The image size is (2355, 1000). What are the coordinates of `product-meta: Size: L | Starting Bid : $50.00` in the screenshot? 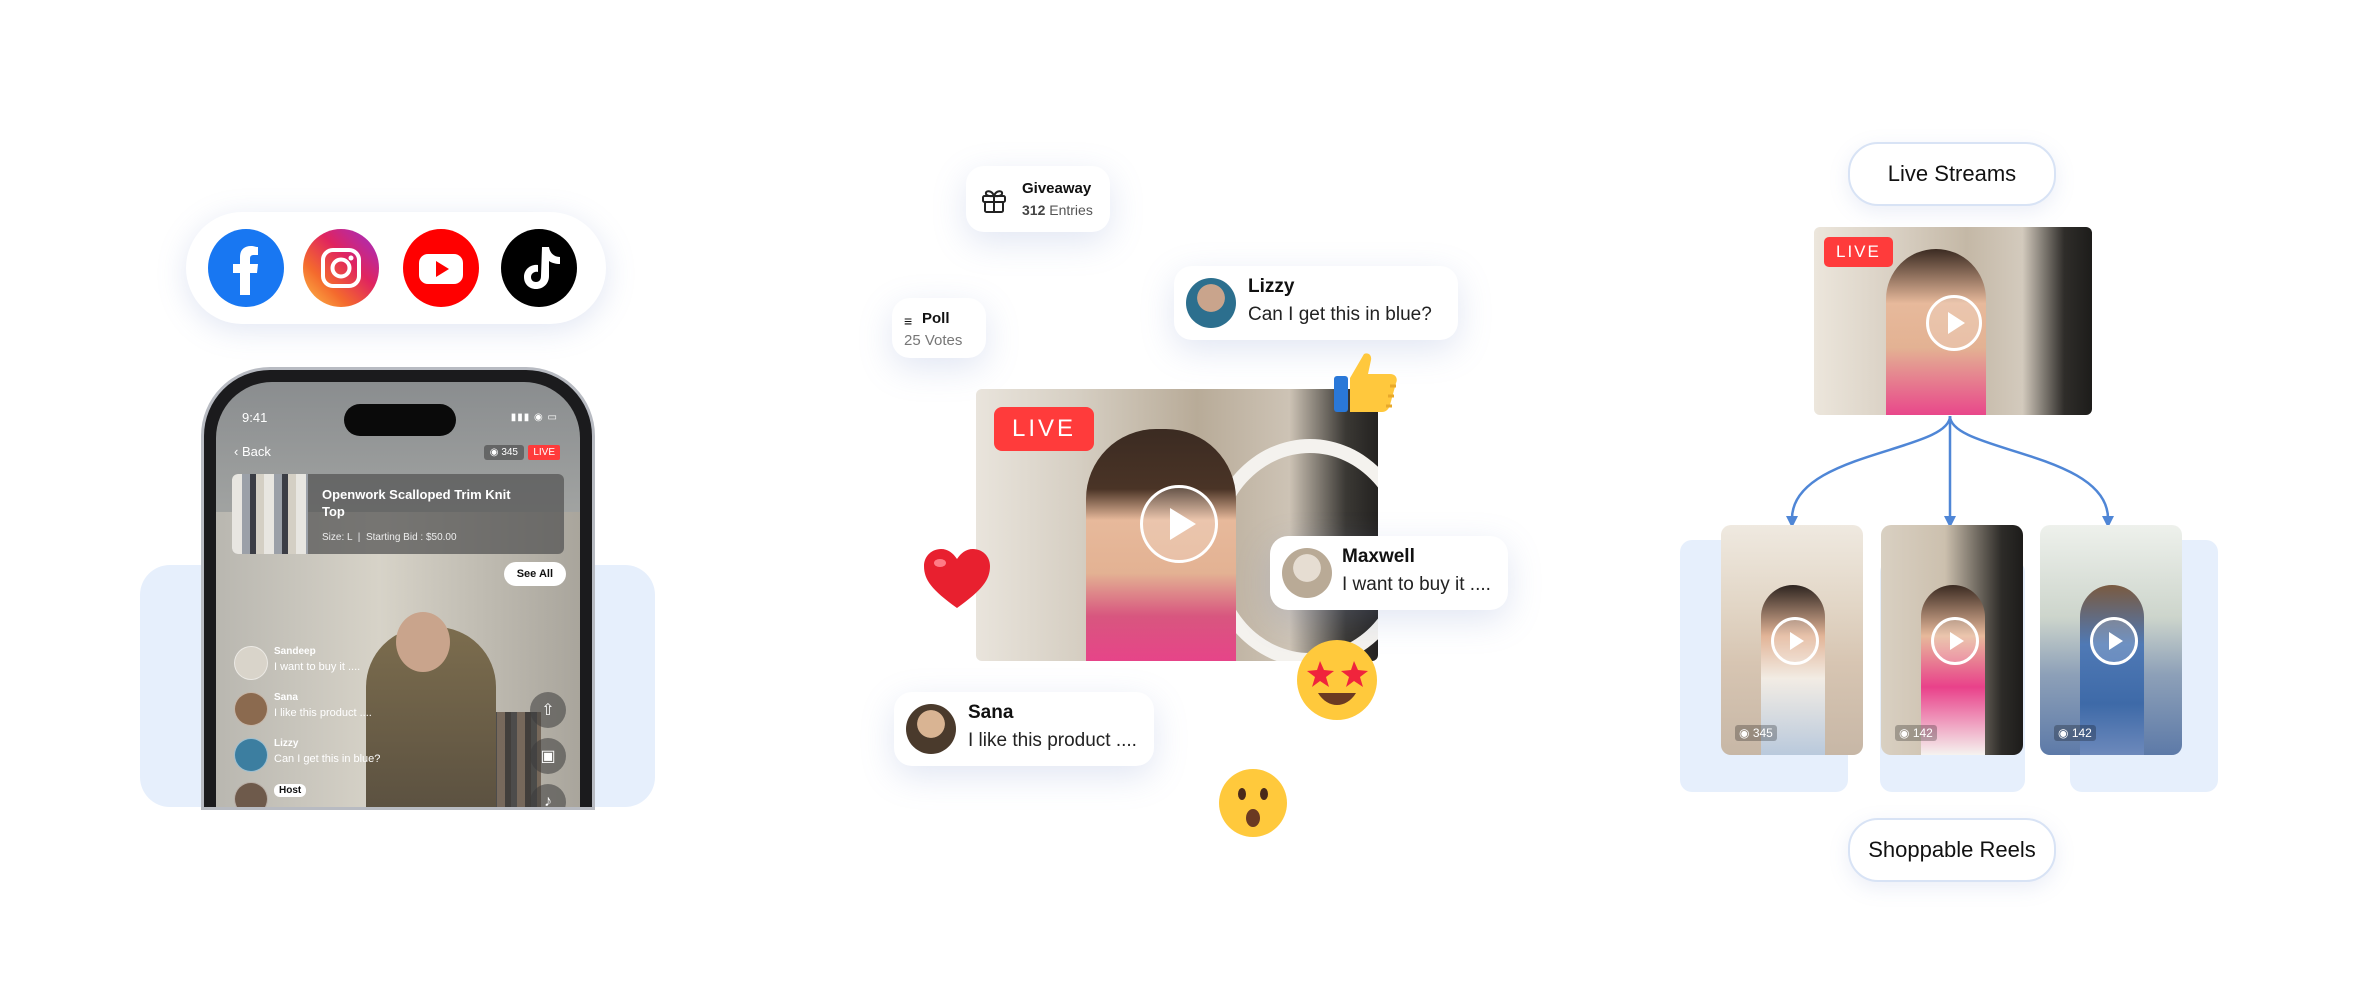 It's located at (389, 537).